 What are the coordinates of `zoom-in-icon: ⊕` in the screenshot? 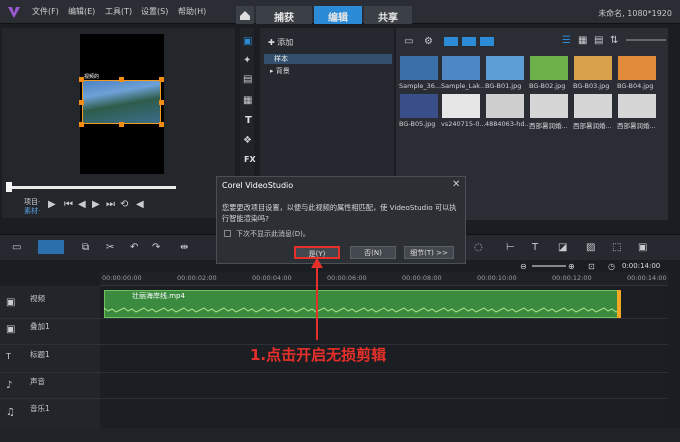 It's located at (571, 266).